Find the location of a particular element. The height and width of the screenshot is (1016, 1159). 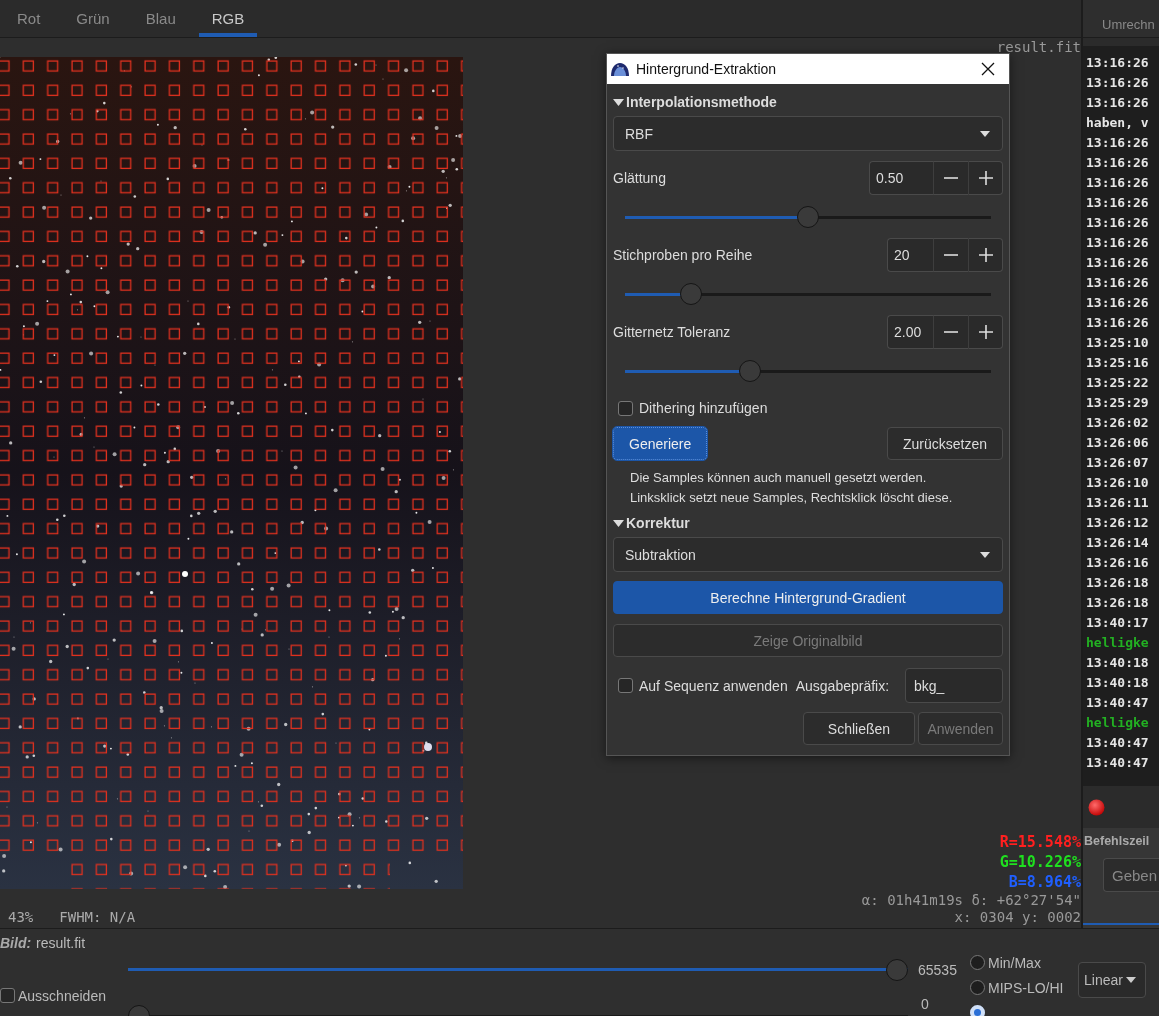

action-button: Berechne Hintergrund-Gradient is located at coordinates (808, 597).